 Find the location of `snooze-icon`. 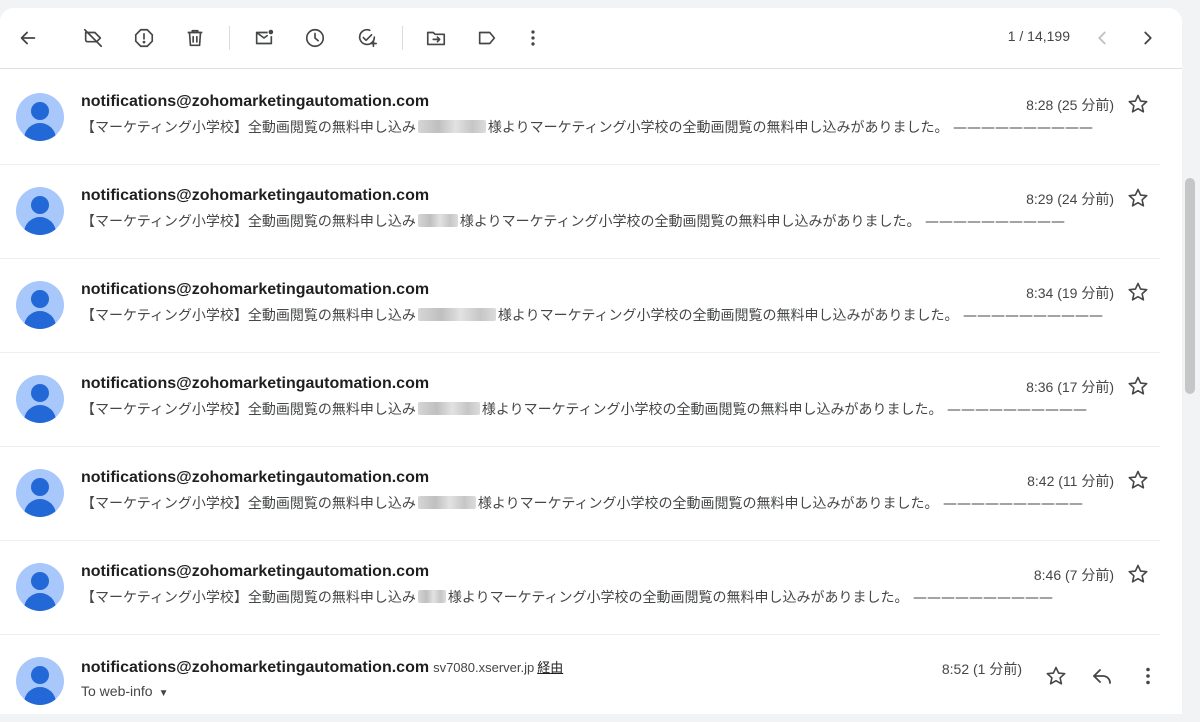

snooze-icon is located at coordinates (315, 38).